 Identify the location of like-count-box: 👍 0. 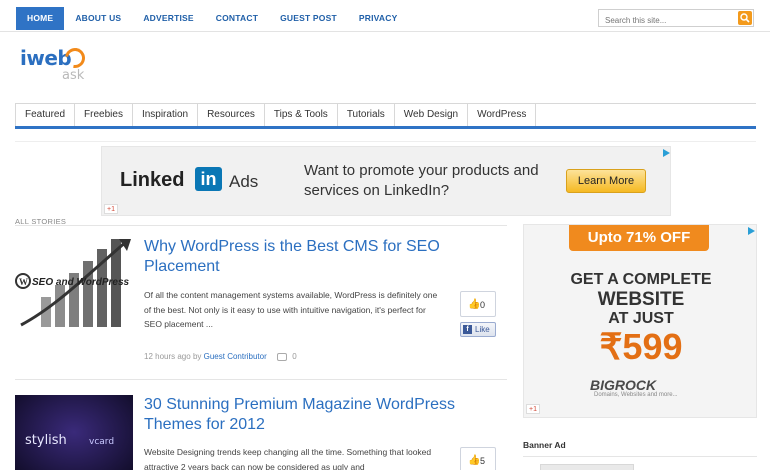
(478, 304).